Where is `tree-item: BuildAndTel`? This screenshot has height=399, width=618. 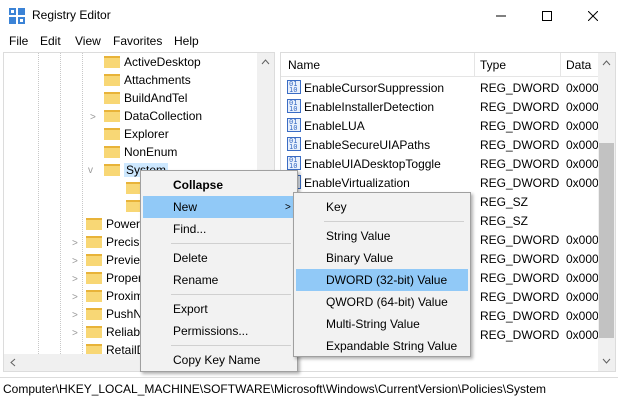 tree-item: BuildAndTel is located at coordinates (145, 98).